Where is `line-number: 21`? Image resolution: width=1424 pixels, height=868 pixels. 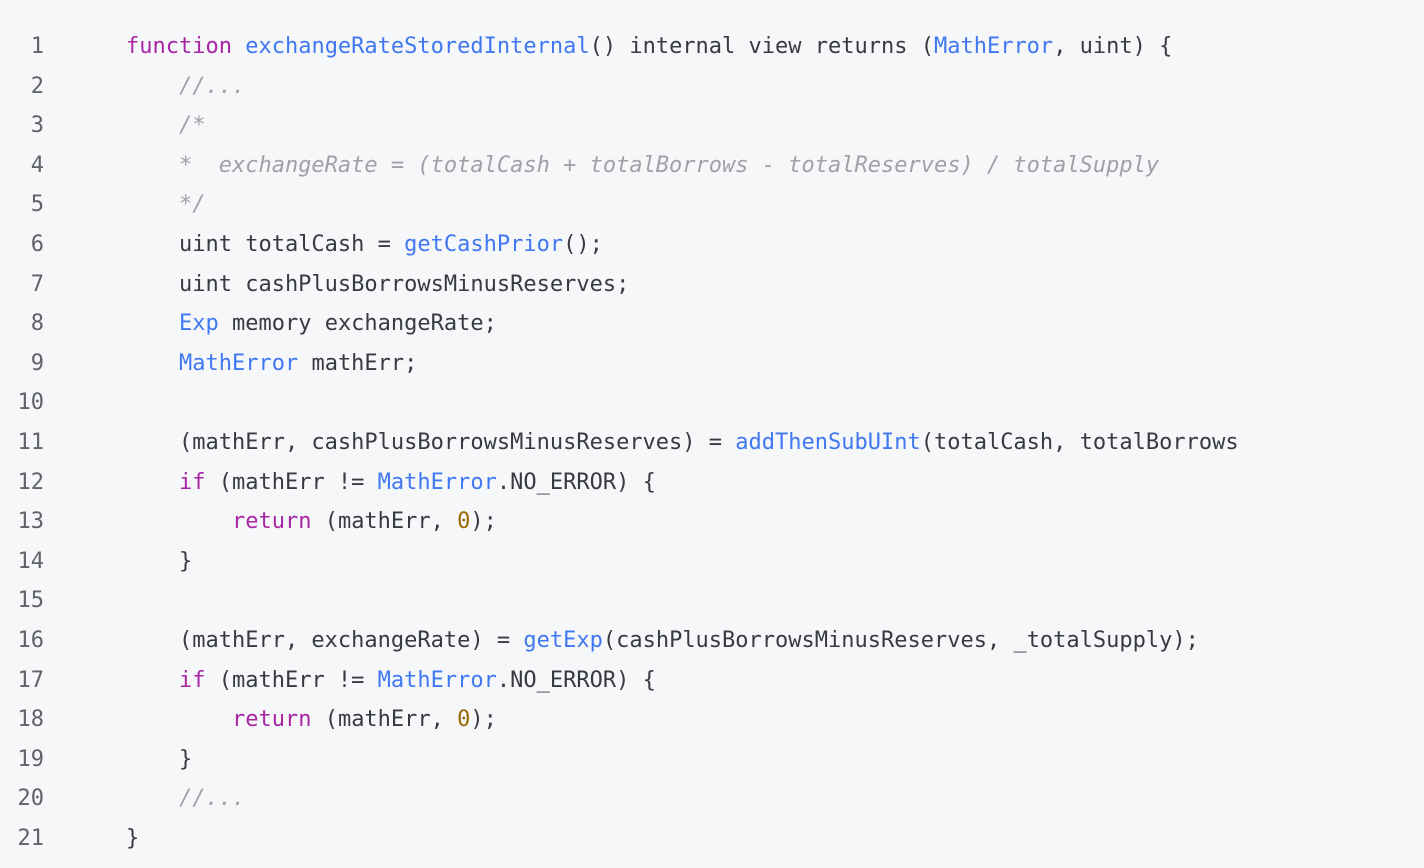
line-number: 21 is located at coordinates (31, 838).